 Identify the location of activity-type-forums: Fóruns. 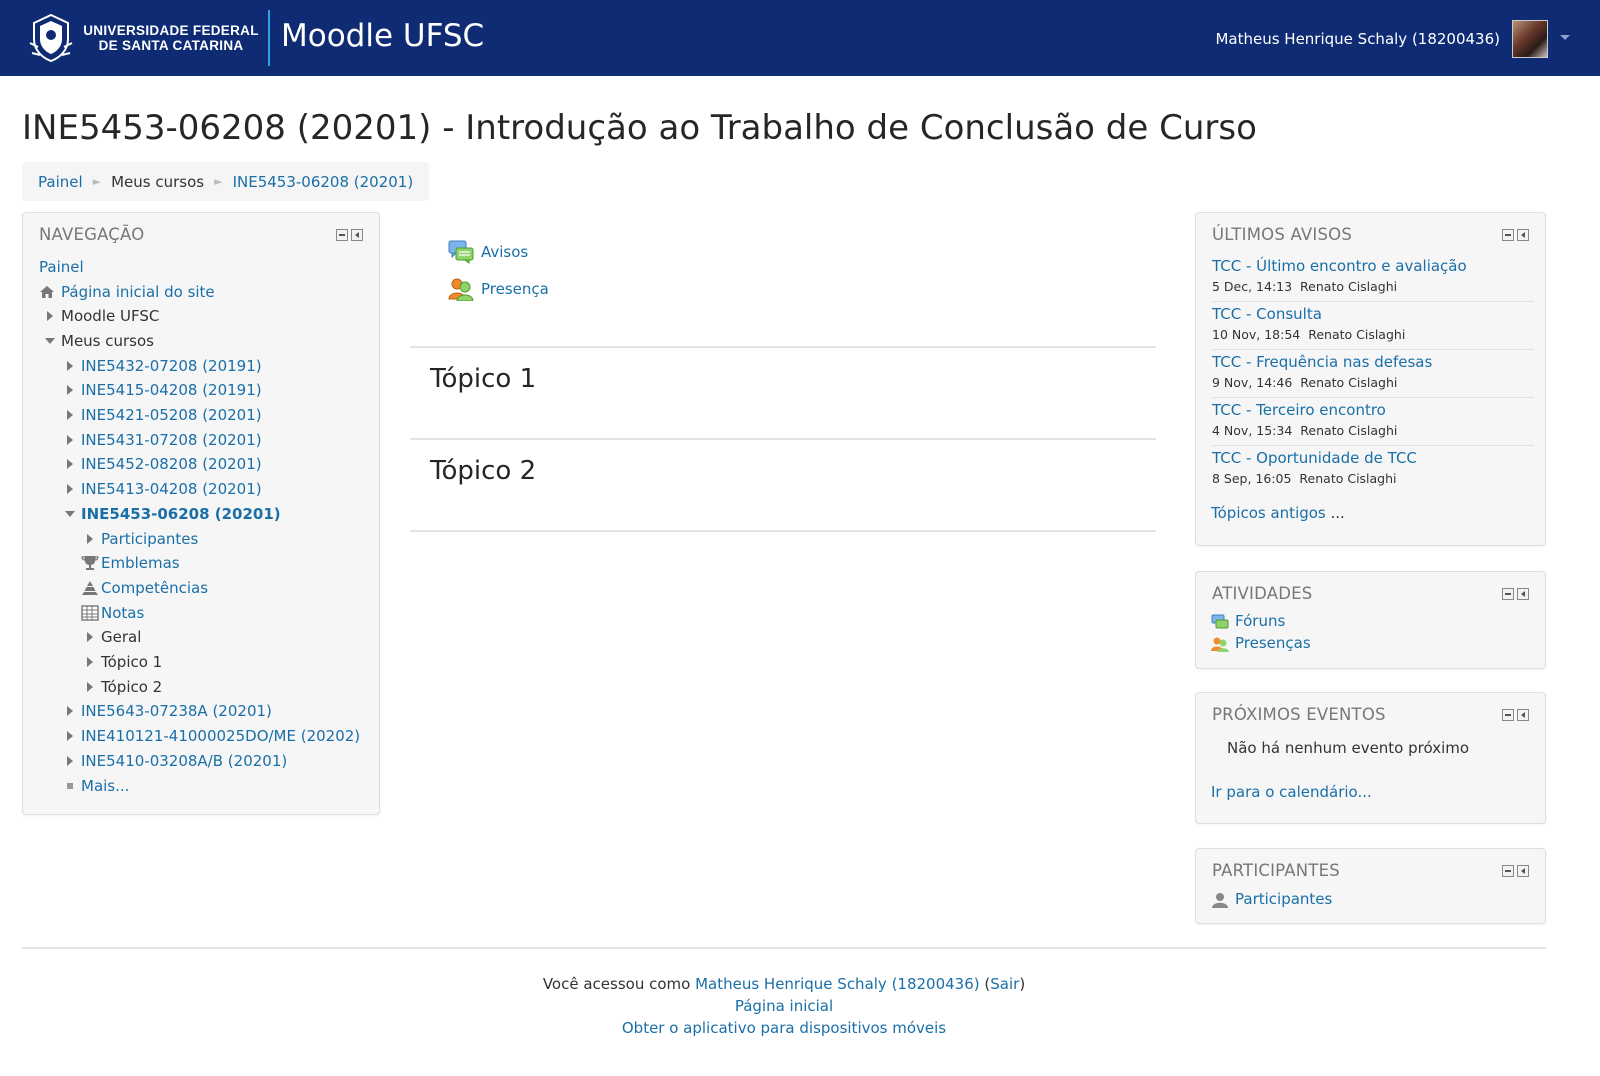
(1248, 621).